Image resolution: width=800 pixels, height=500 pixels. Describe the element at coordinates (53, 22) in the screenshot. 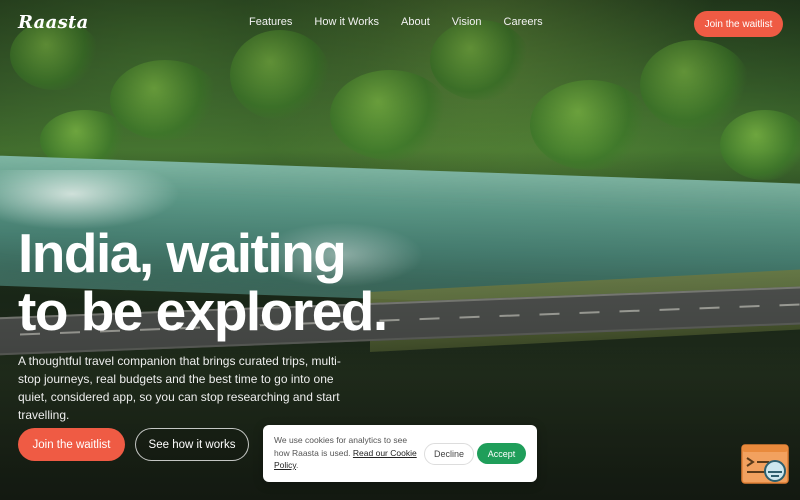

I see `brand-logo: Raasta` at that location.